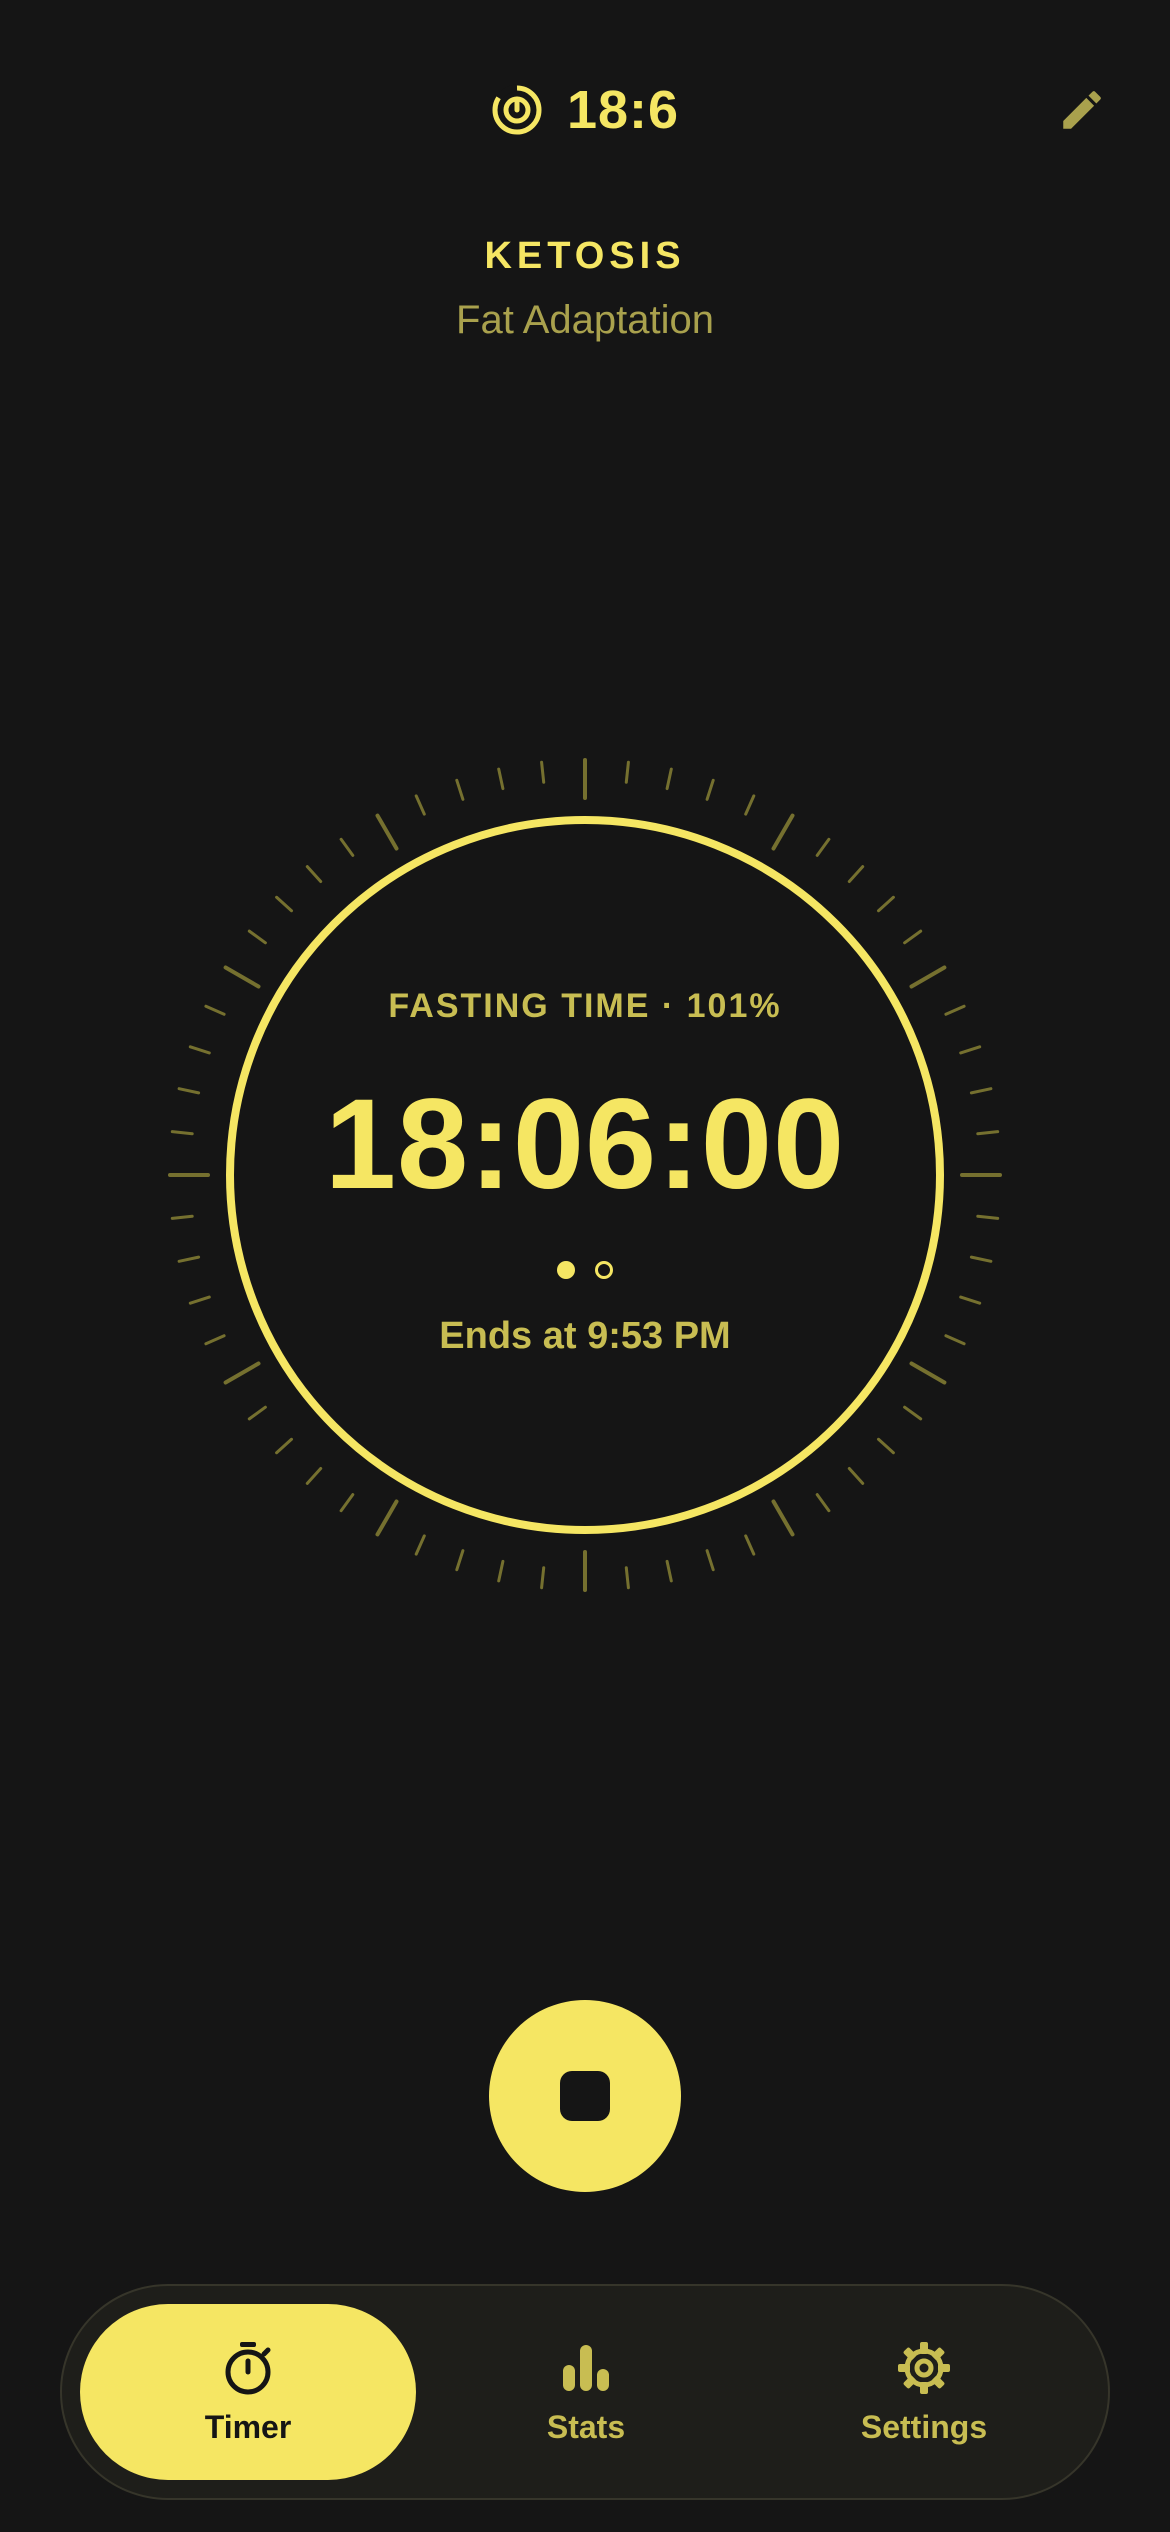  I want to click on nav-label-settings: Settings, so click(924, 2426).